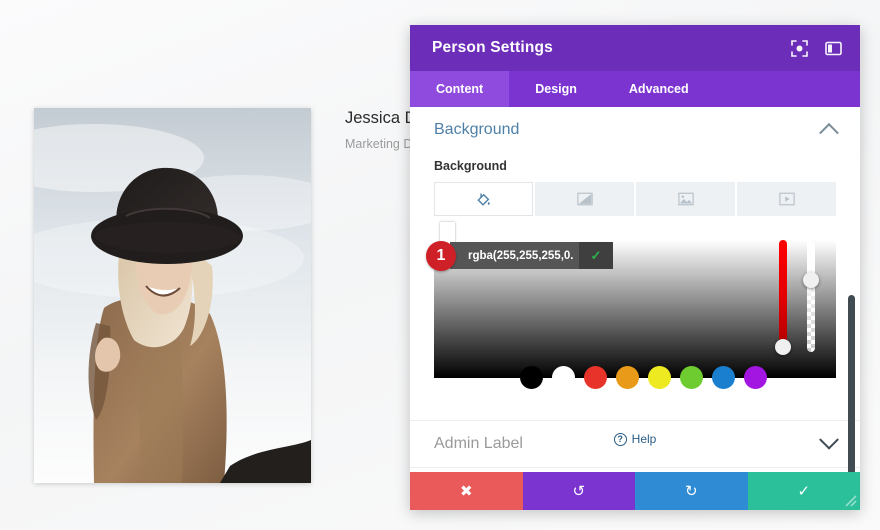  I want to click on header-icon-group, so click(816, 48).